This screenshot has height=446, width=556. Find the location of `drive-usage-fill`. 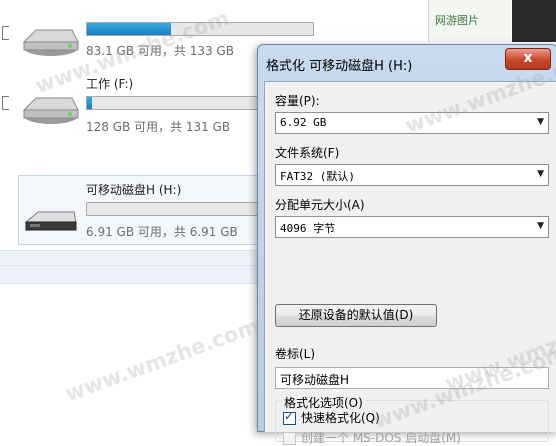

drive-usage-fill is located at coordinates (89, 103).